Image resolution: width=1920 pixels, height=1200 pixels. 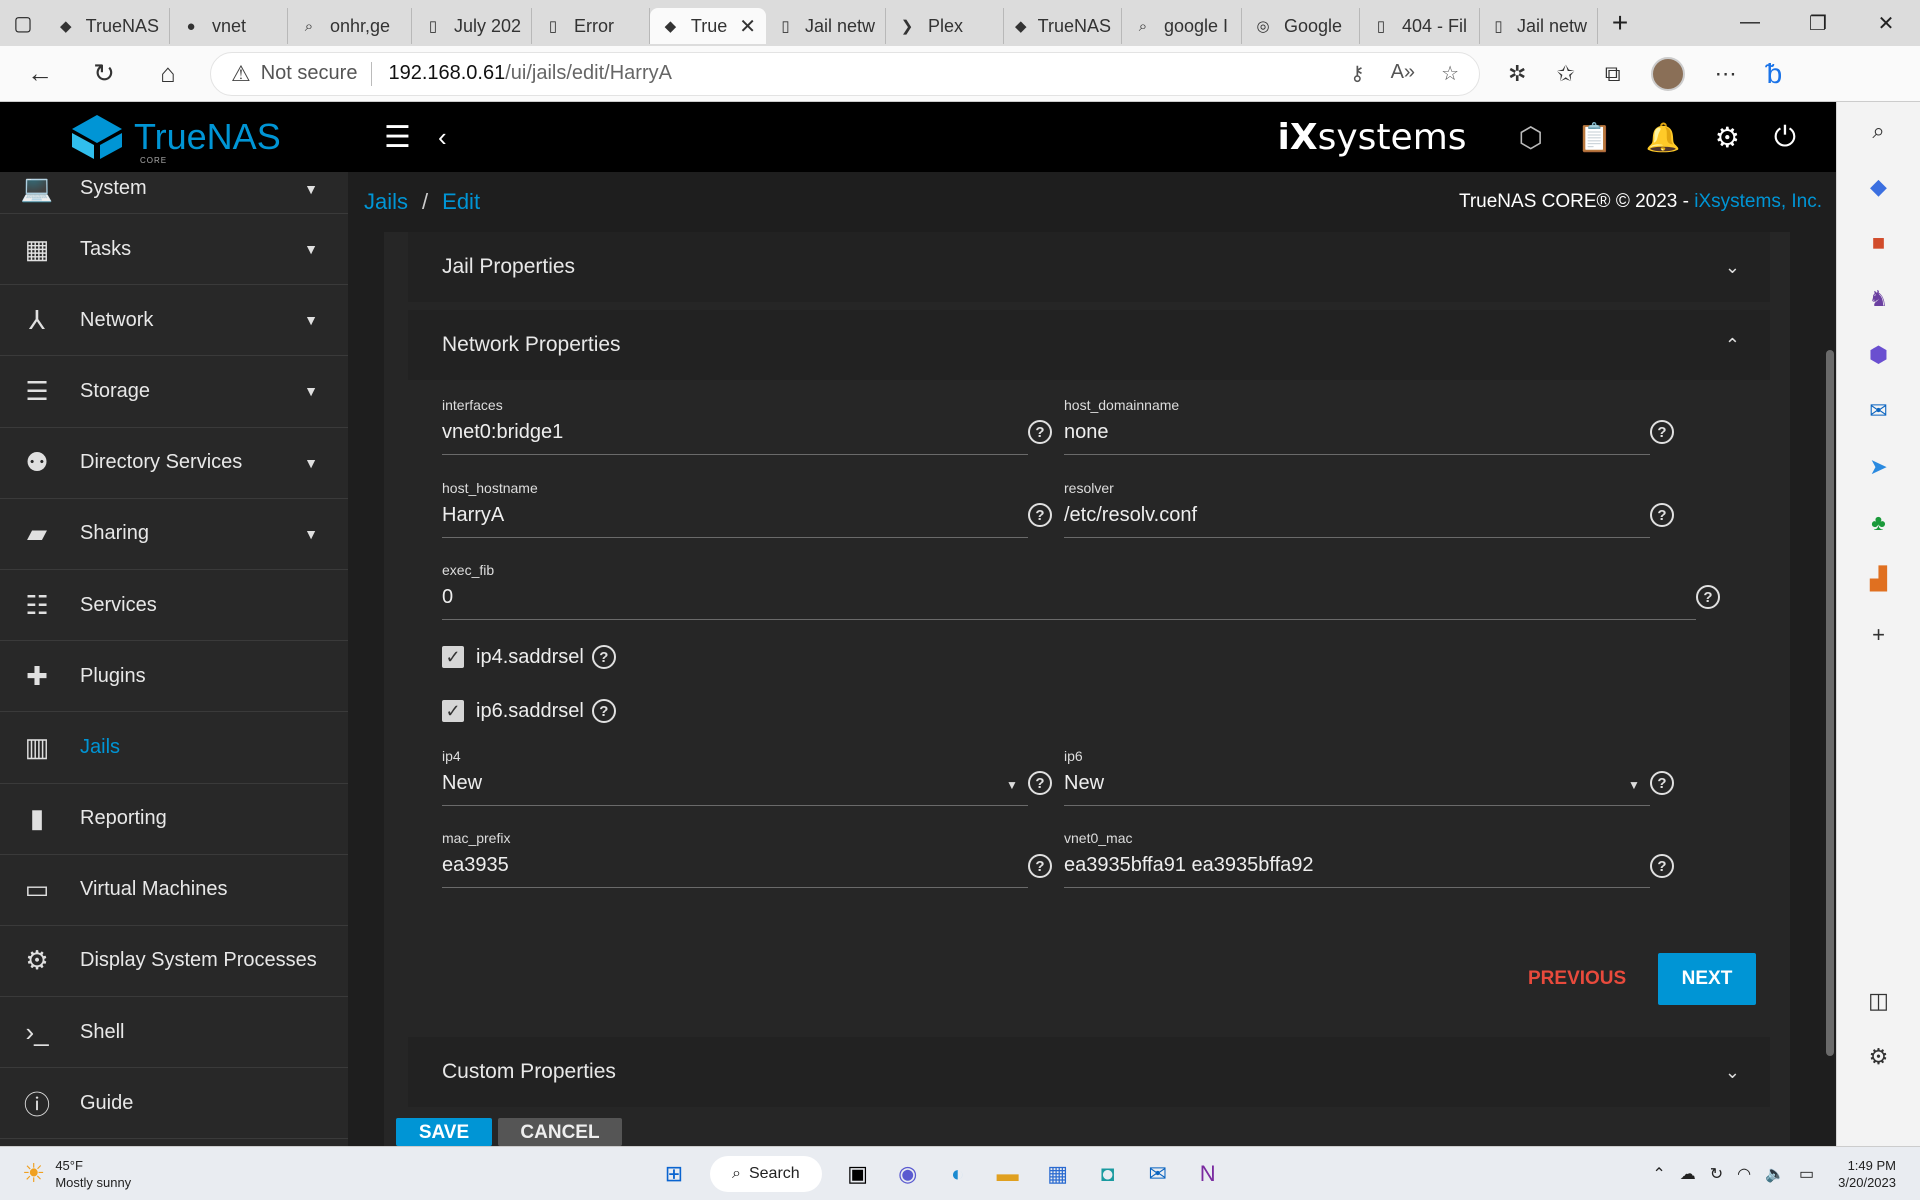 I want to click on truenas-logo: TrueNAS CORE, so click(x=174, y=140).